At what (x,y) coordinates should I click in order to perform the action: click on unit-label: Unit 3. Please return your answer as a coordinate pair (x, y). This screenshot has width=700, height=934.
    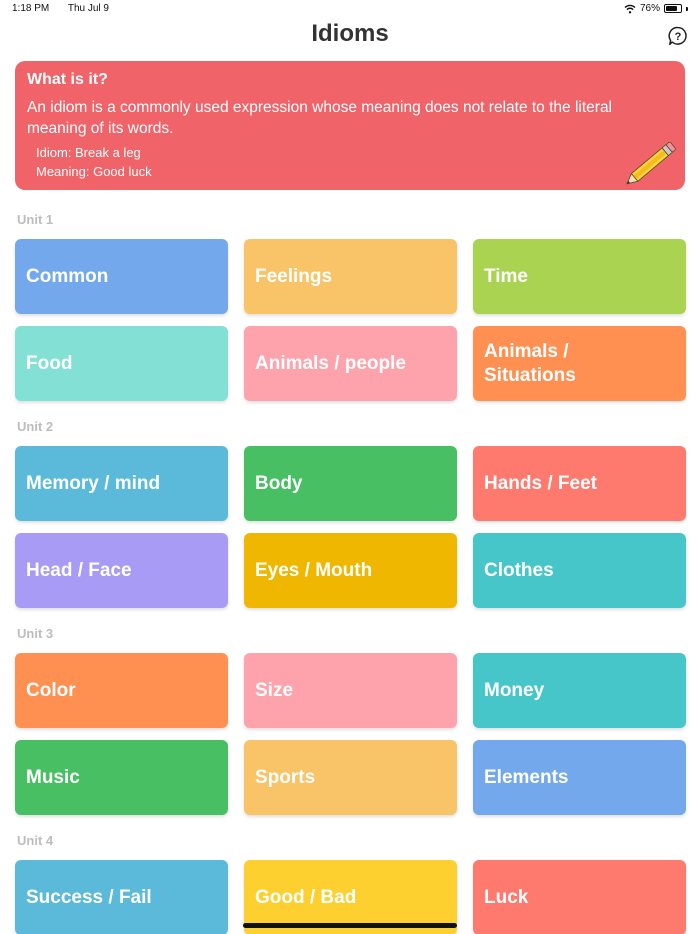
    Looking at the image, I should click on (35, 633).